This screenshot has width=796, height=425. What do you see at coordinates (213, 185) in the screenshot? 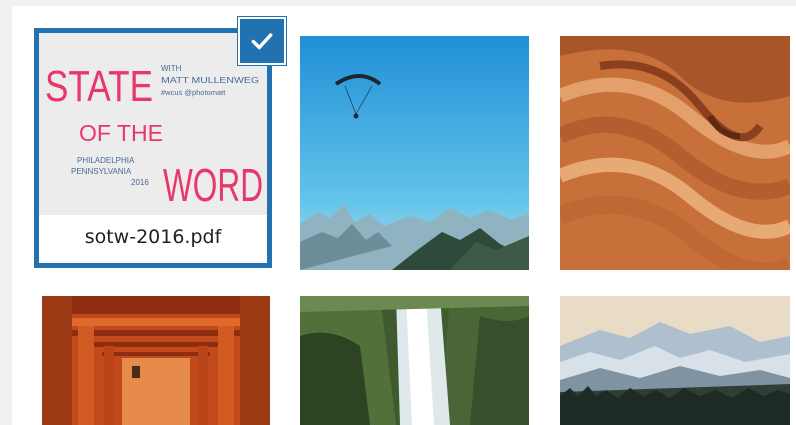
I see `pdf-title-word: WORD` at bounding box center [213, 185].